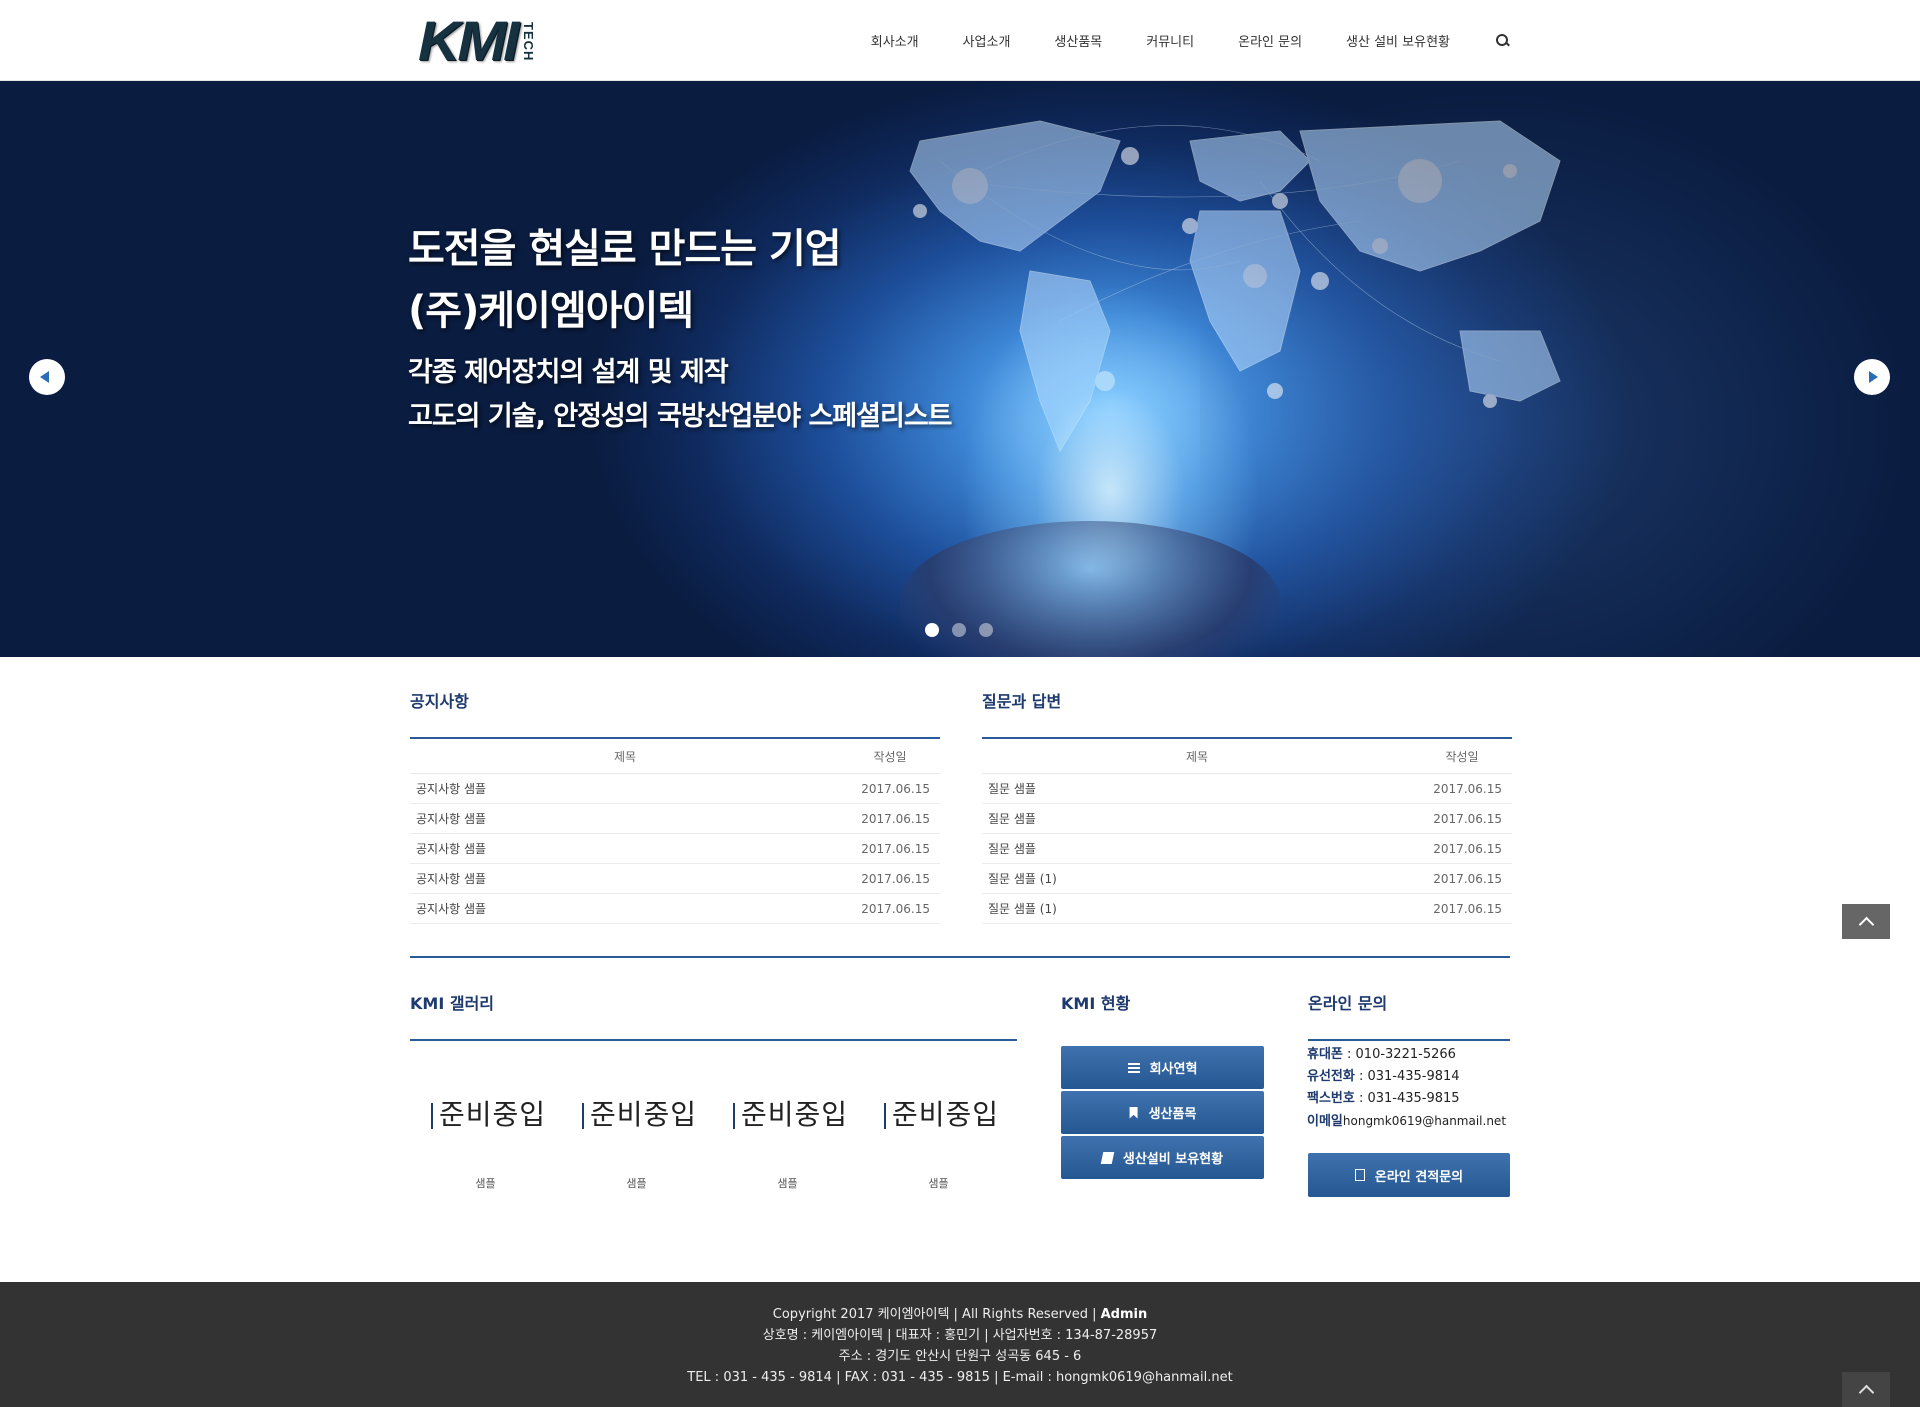  Describe the element at coordinates (1247, 756) in the screenshot. I see `qna-board-header: 제목 작성일` at that location.